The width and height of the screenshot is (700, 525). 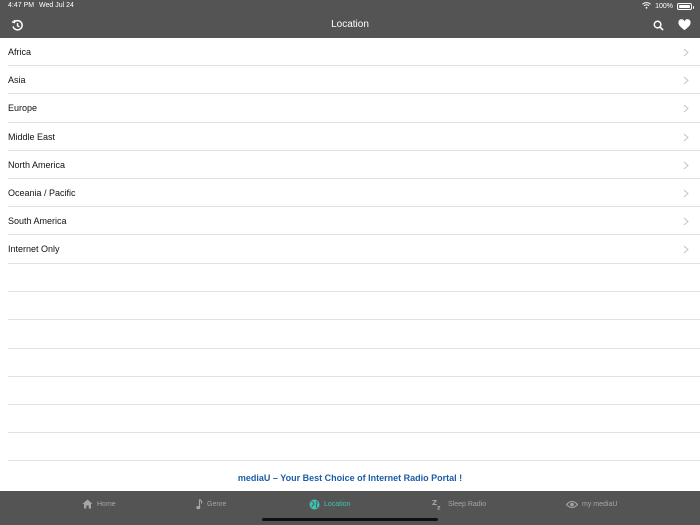 What do you see at coordinates (646, 6) in the screenshot?
I see `wifi-icon` at bounding box center [646, 6].